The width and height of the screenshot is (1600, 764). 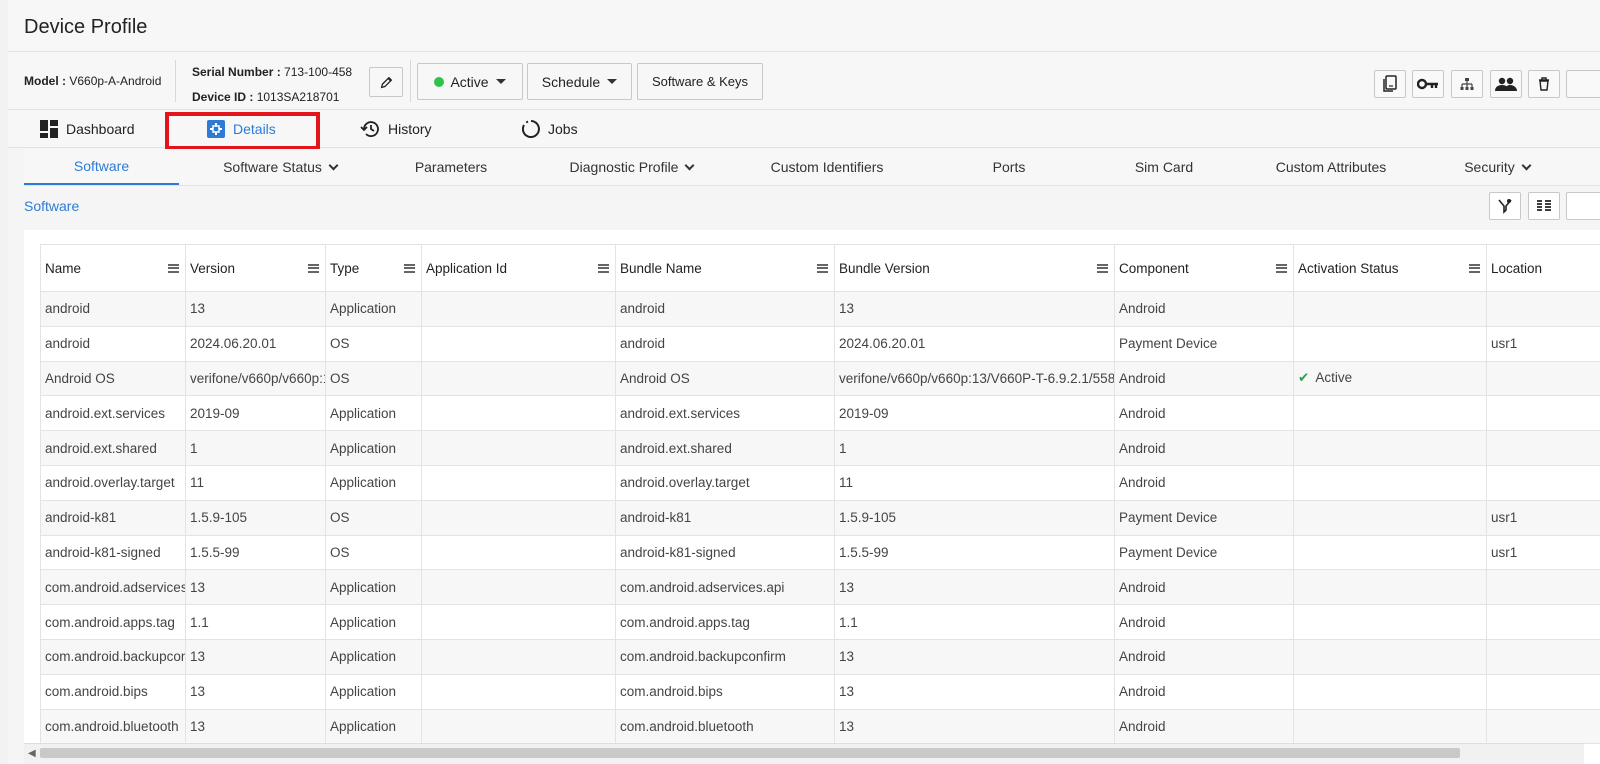 I want to click on cell-name: android, so click(x=113, y=344).